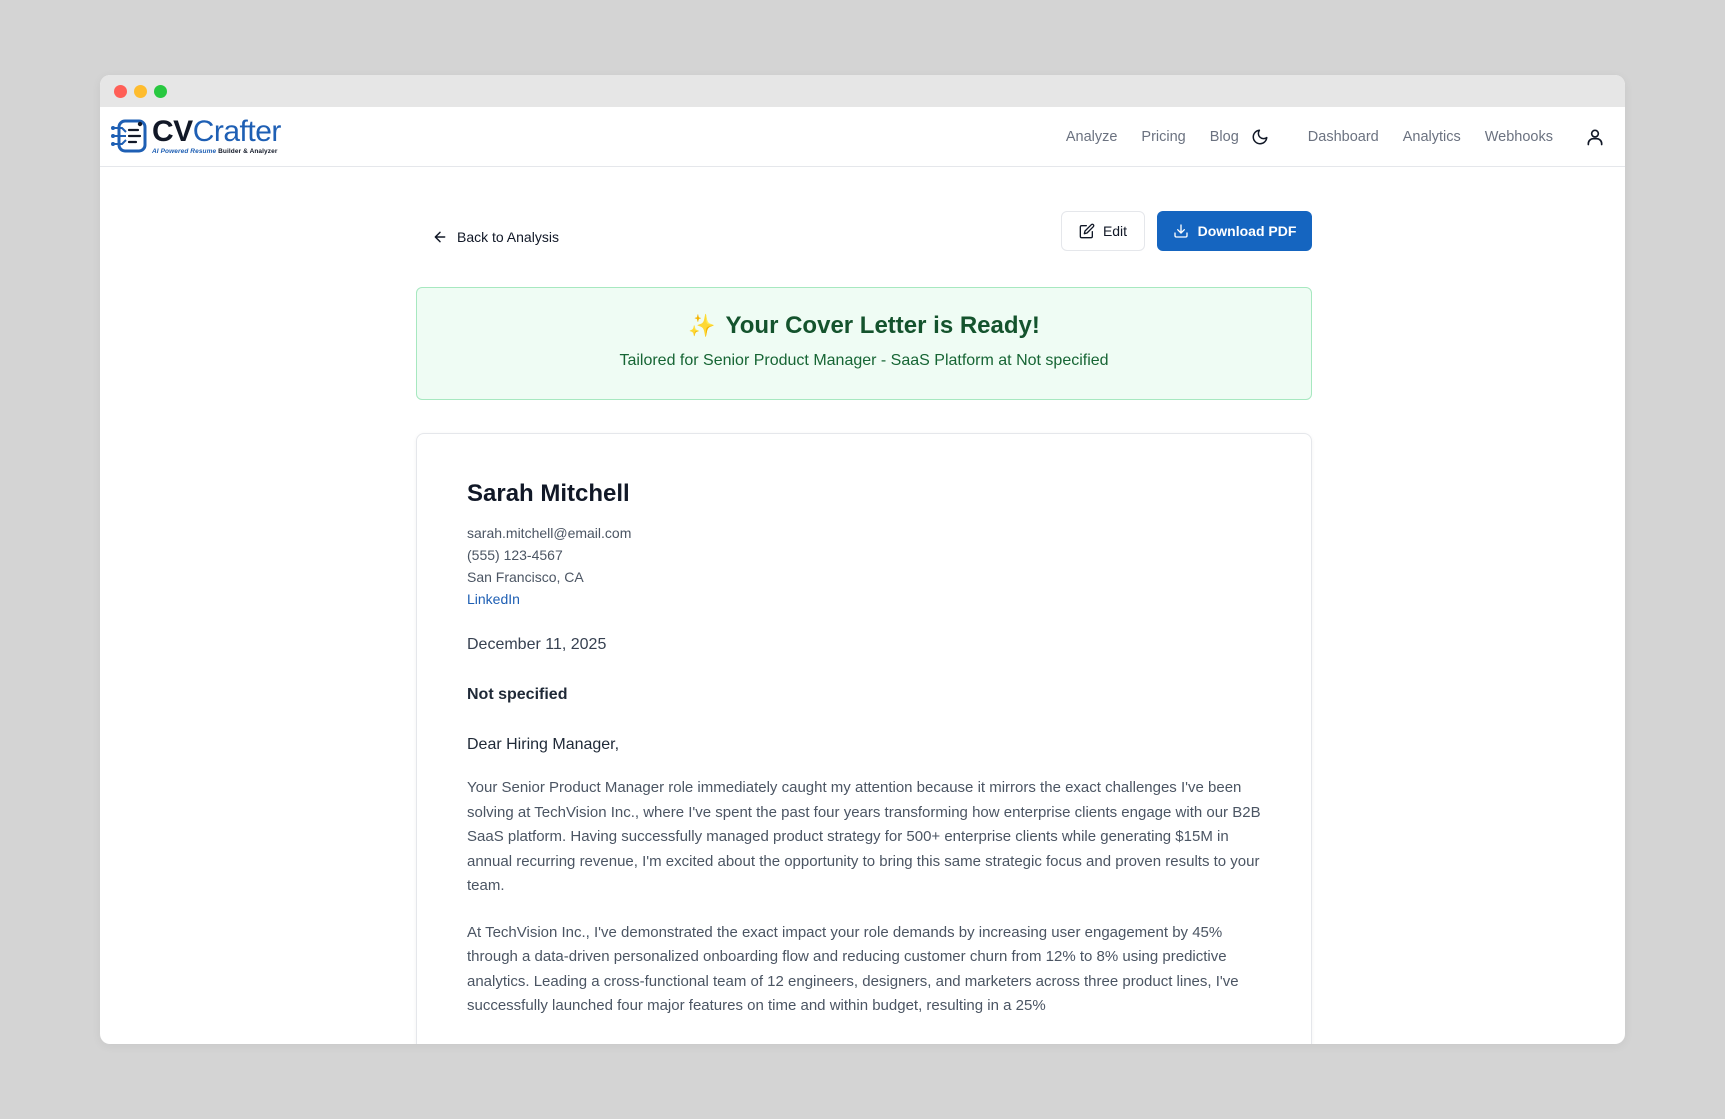 The image size is (1725, 1119). What do you see at coordinates (862, 91) in the screenshot?
I see `window-titlebar` at bounding box center [862, 91].